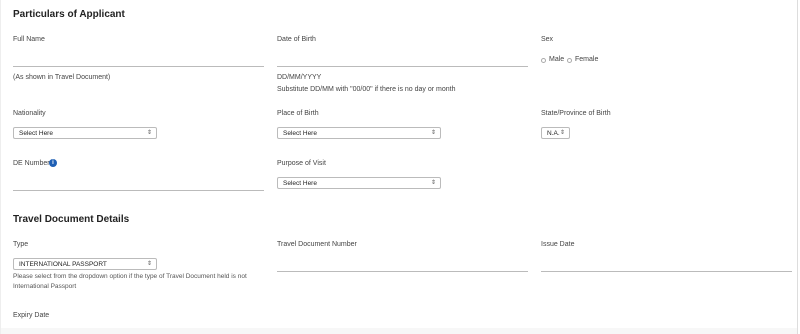 This screenshot has width=800, height=334. What do you see at coordinates (300, 183) in the screenshot?
I see `purpose-select-value: Select Here` at bounding box center [300, 183].